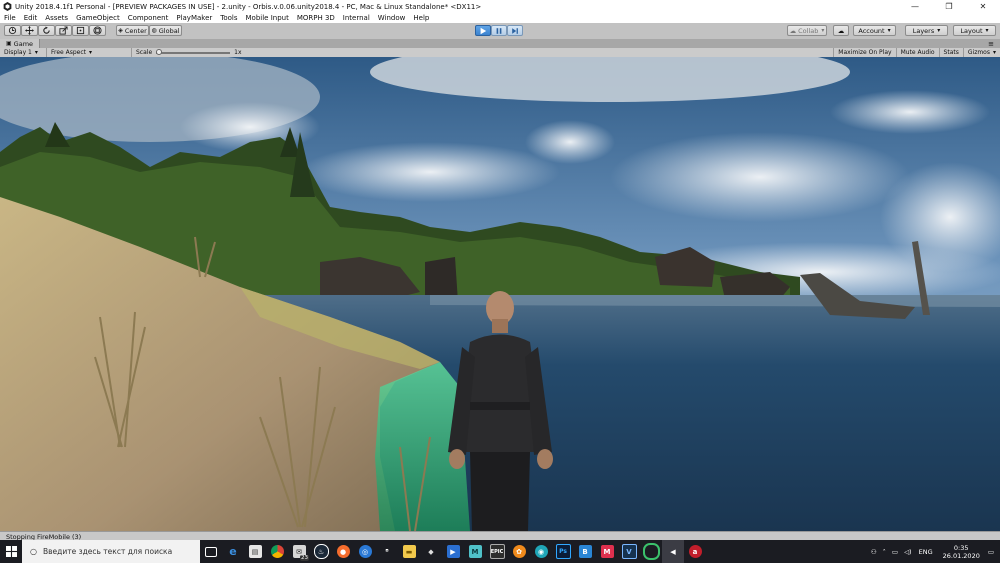 The width and height of the screenshot is (1000, 563). What do you see at coordinates (120, 30) in the screenshot?
I see `pivot-icon: ◈` at bounding box center [120, 30].